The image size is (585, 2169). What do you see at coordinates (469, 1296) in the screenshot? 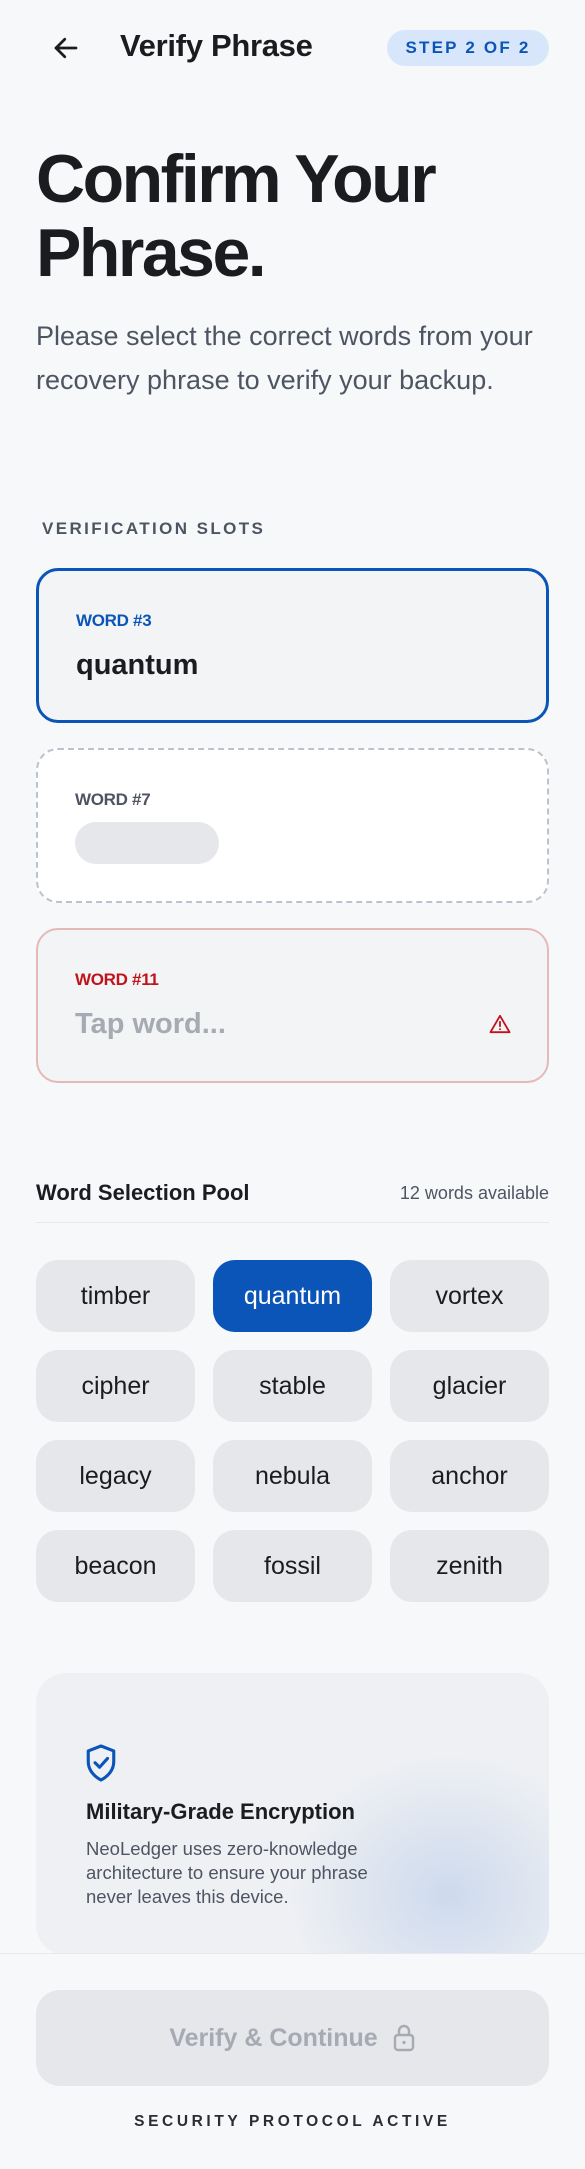
I see `word-chip-vortex: vortex` at bounding box center [469, 1296].